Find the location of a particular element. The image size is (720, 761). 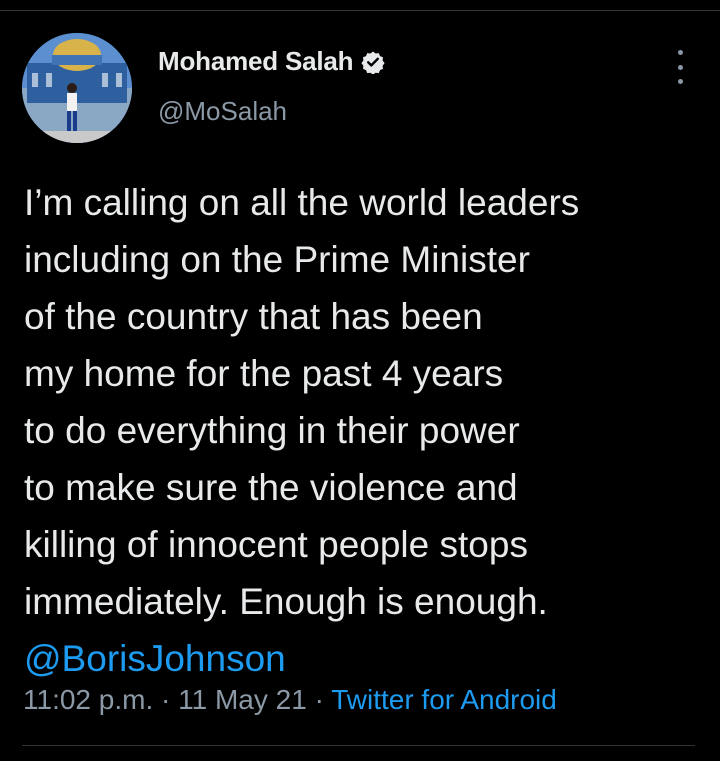

mention-link: @BorisJohnson is located at coordinates (364, 658).